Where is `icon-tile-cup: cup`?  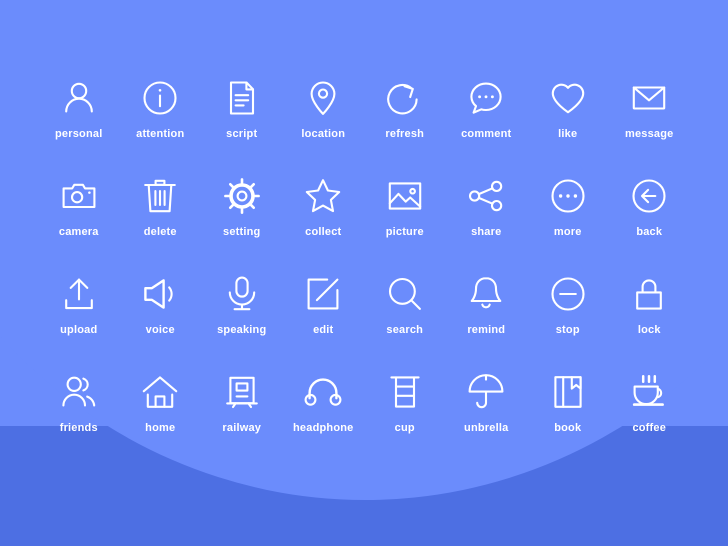 icon-tile-cup: cup is located at coordinates (405, 419).